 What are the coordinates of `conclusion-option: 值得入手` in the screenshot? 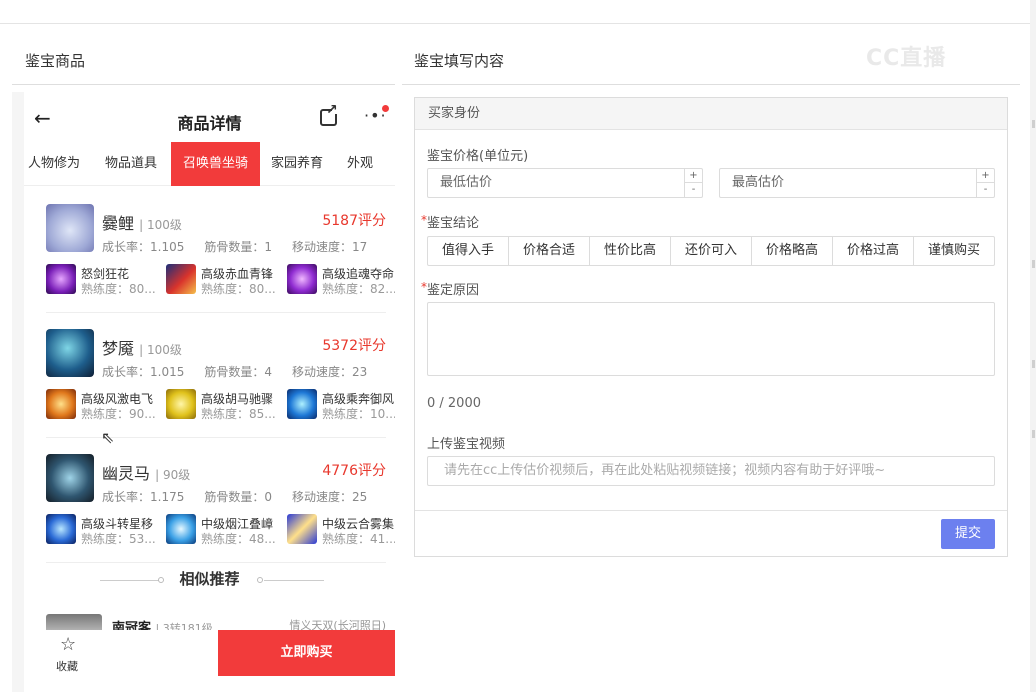 It's located at (468, 251).